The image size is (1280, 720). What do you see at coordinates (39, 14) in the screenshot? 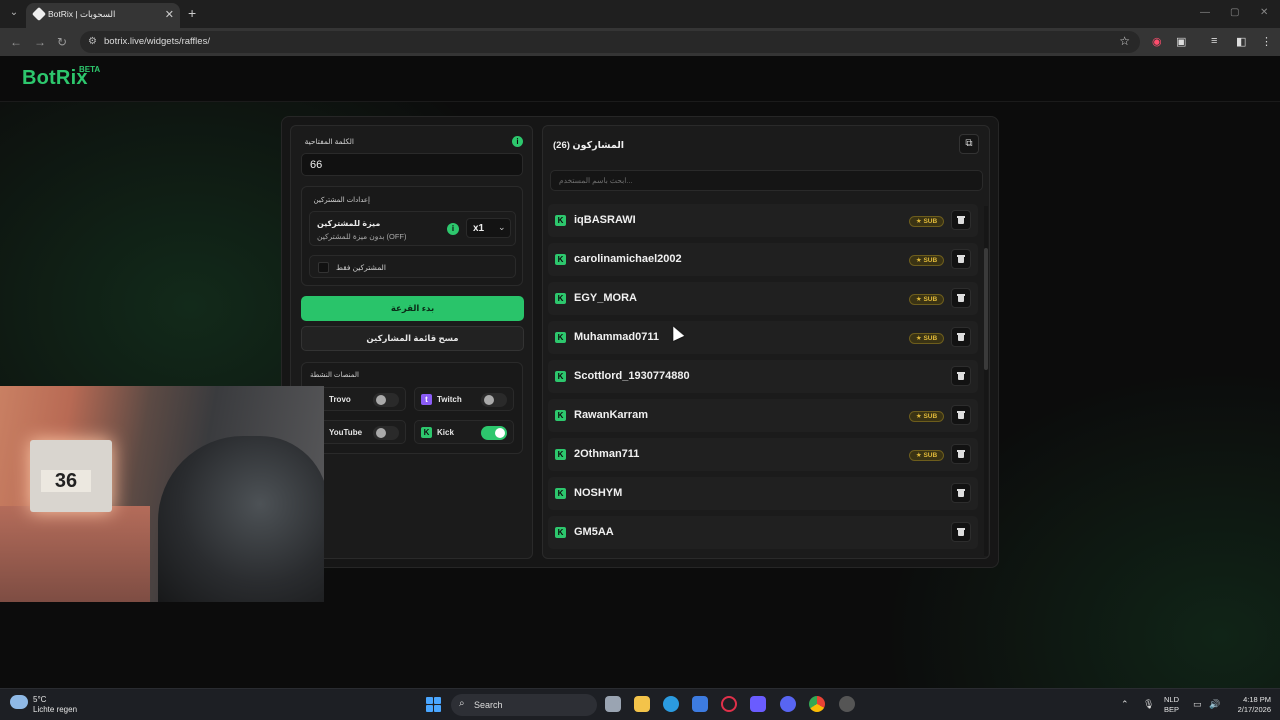
I see `tab-favicon-icon` at bounding box center [39, 14].